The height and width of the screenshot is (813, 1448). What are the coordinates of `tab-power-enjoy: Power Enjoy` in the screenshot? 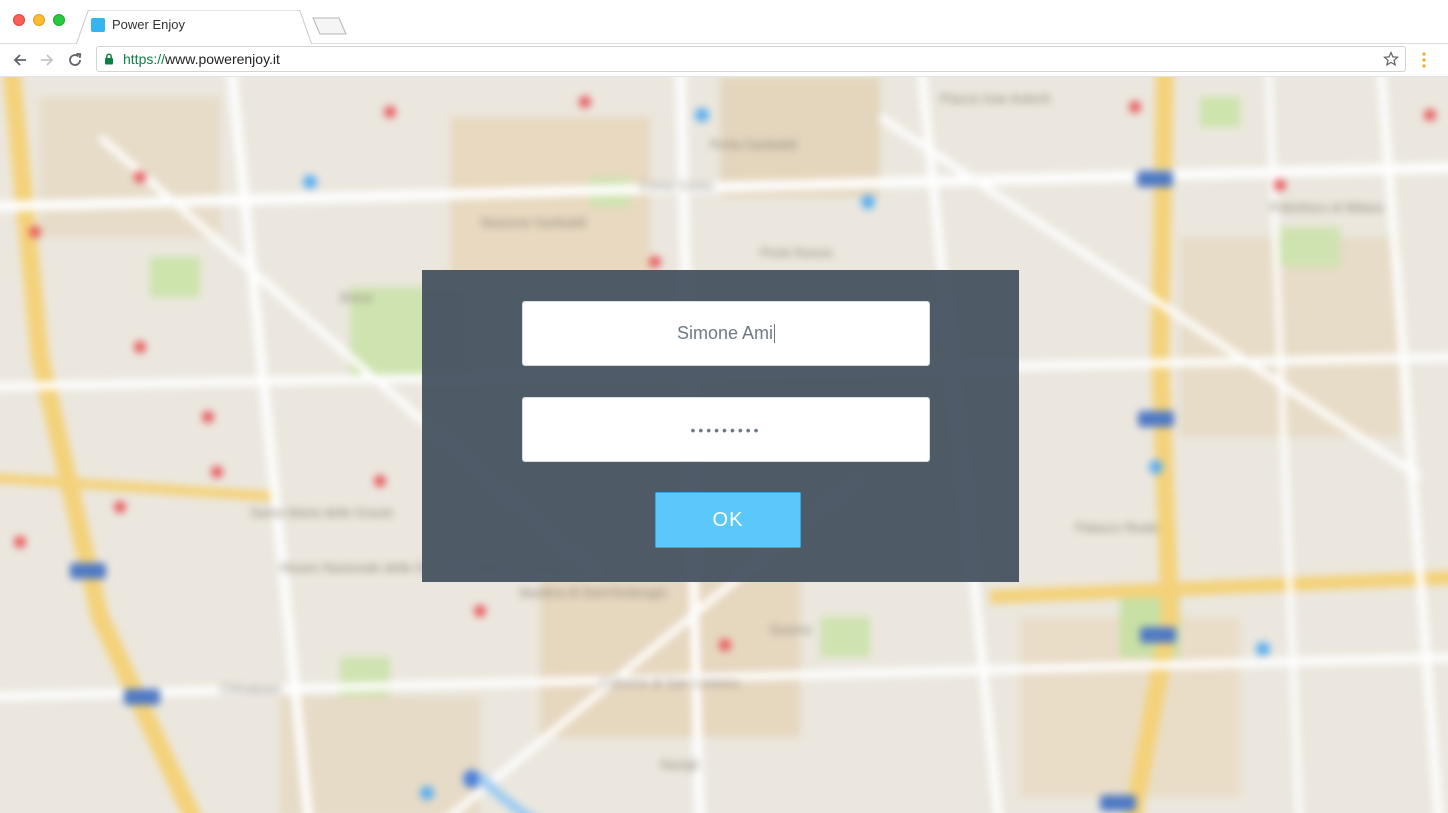 It's located at (194, 27).